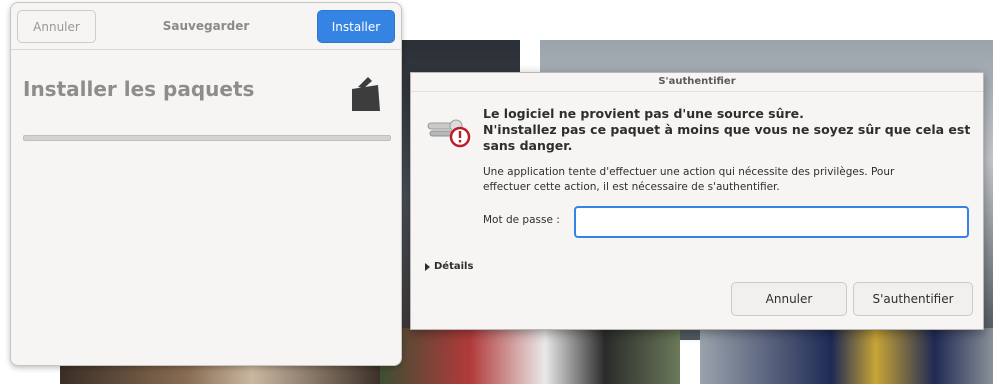 This screenshot has height=384, width=993. What do you see at coordinates (56, 26) in the screenshot?
I see `installer-cancel-button: Annuler` at bounding box center [56, 26].